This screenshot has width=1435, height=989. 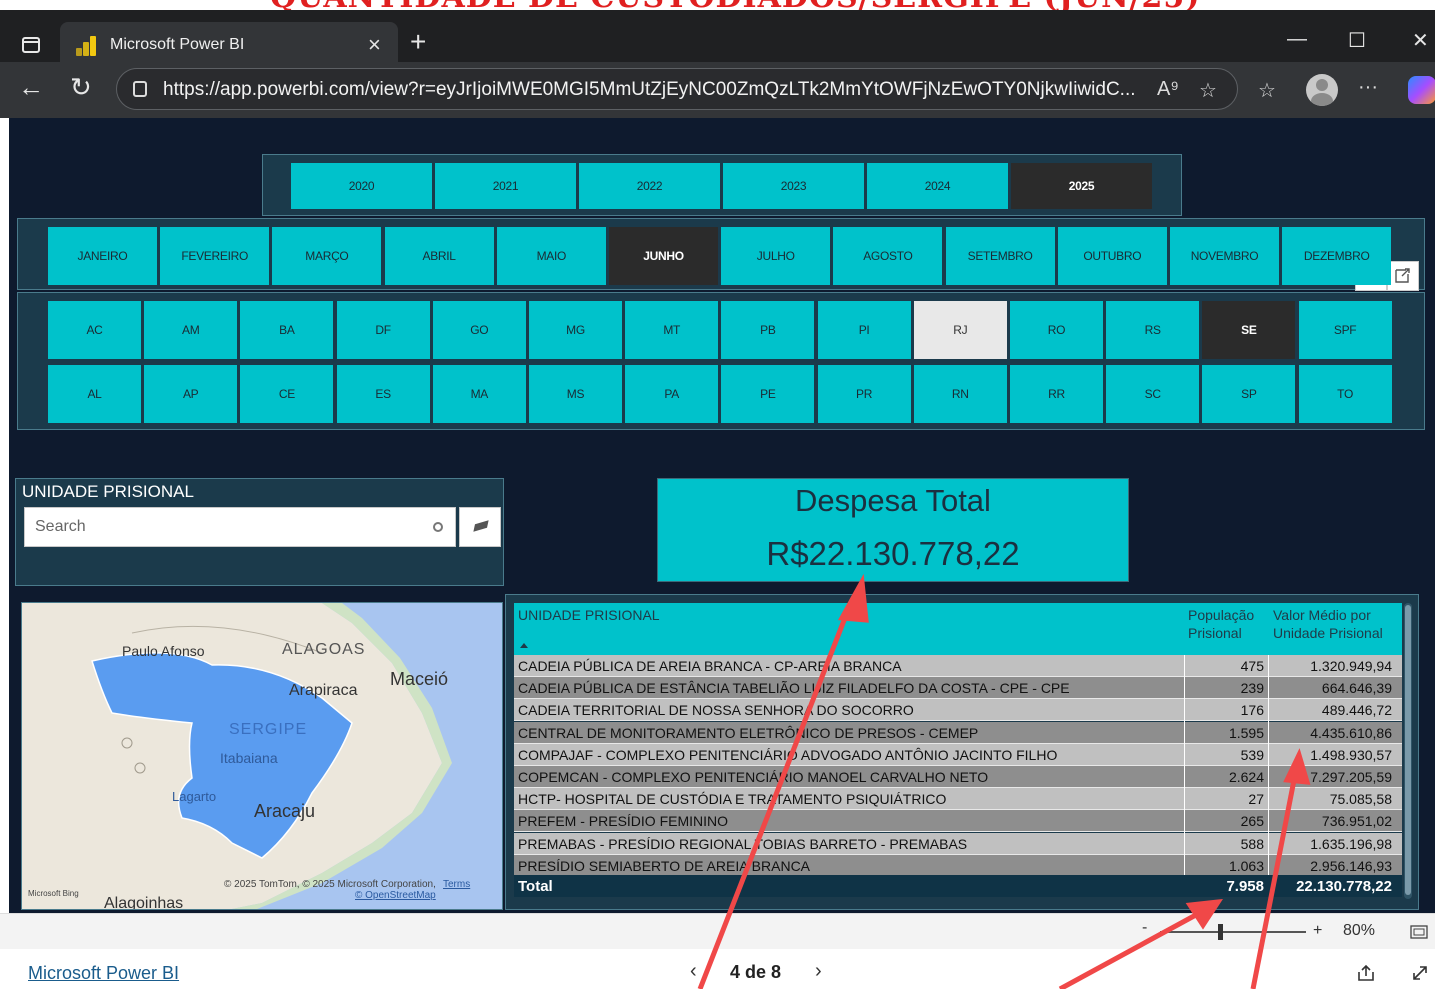 What do you see at coordinates (672, 330) in the screenshot?
I see `state-button-mt: MT` at bounding box center [672, 330].